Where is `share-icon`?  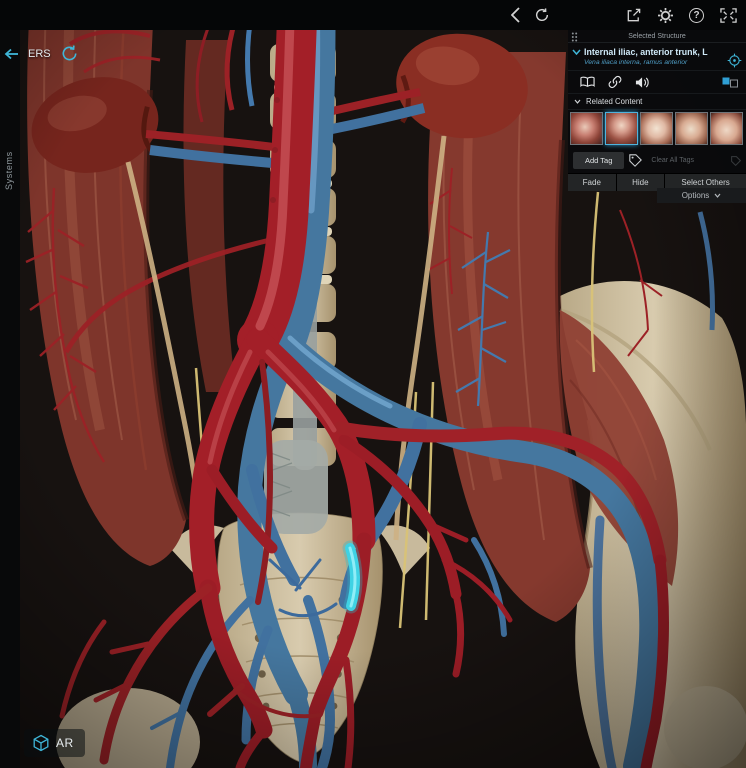 share-icon is located at coordinates (633, 15).